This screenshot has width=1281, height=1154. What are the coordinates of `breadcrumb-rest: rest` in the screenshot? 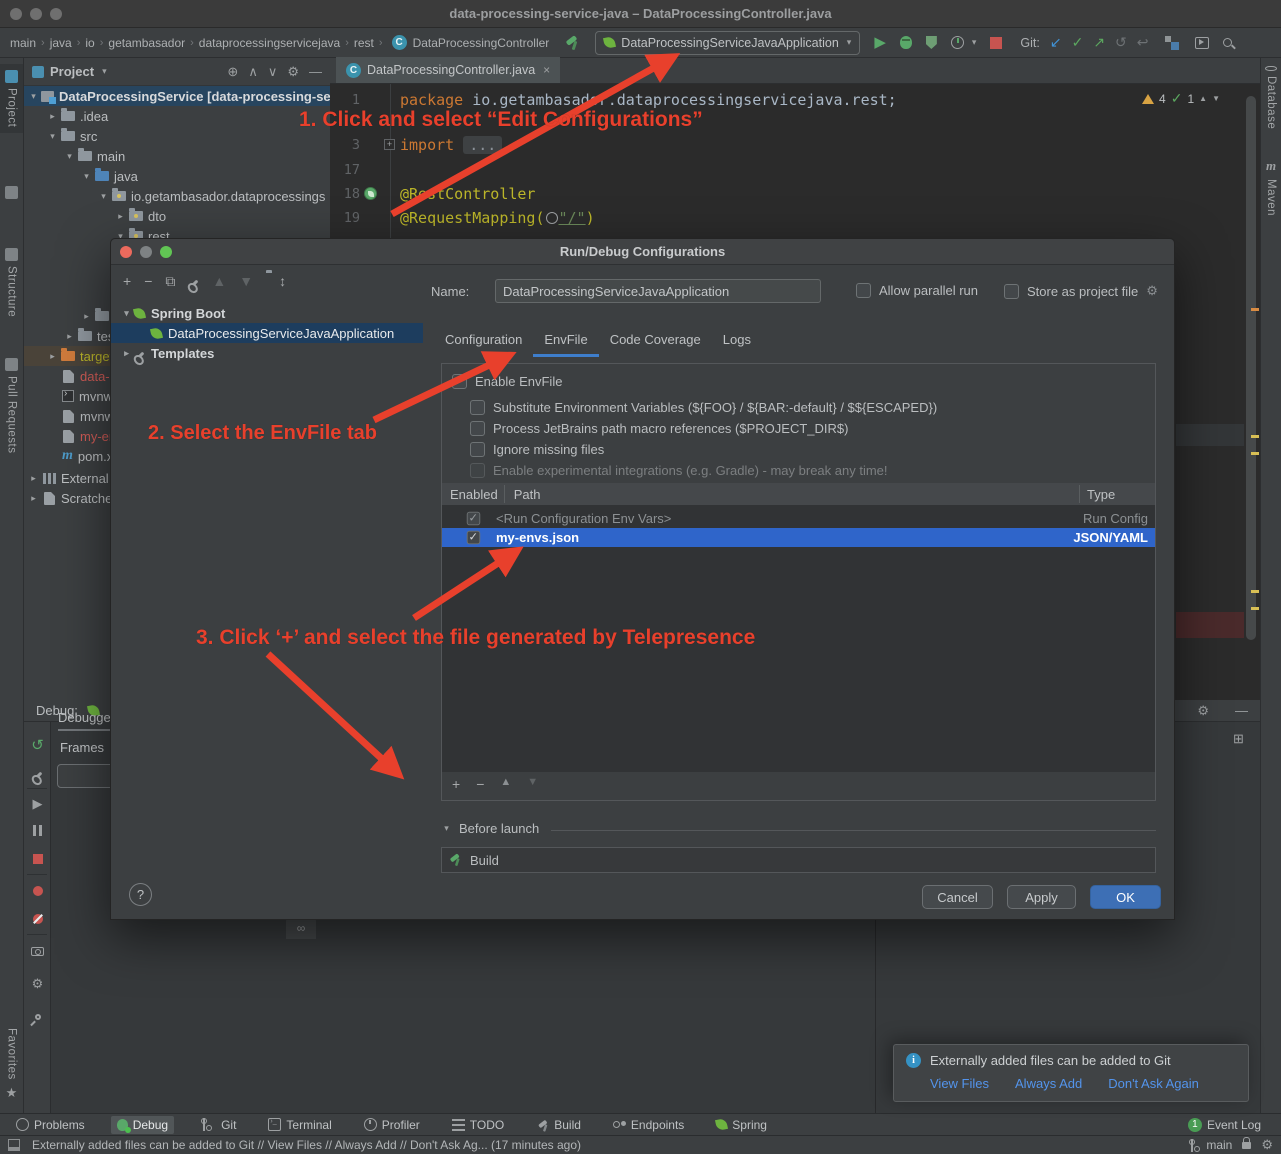 It's located at (364, 43).